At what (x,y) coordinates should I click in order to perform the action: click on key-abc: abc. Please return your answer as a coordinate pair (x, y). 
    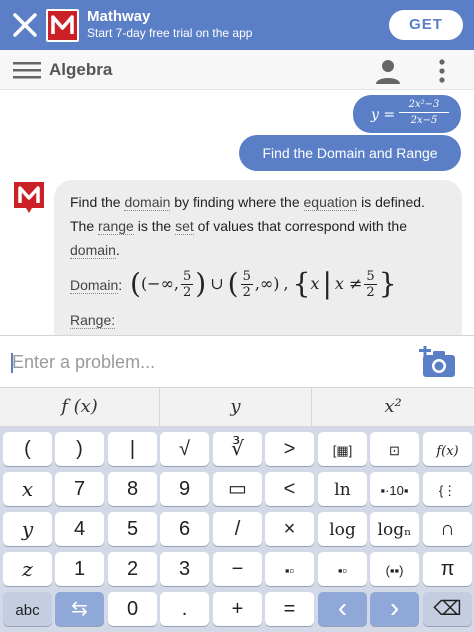
    Looking at the image, I should click on (27, 609).